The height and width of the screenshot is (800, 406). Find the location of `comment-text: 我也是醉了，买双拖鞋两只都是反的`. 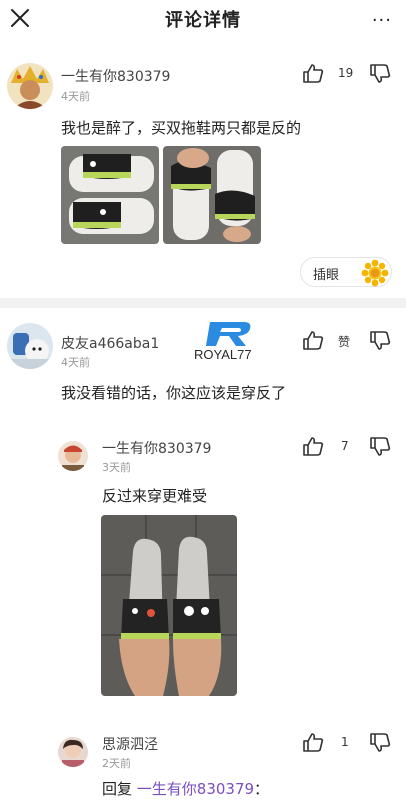

comment-text: 我也是醉了，买双拖鞋两只都是反的 is located at coordinates (181, 128).